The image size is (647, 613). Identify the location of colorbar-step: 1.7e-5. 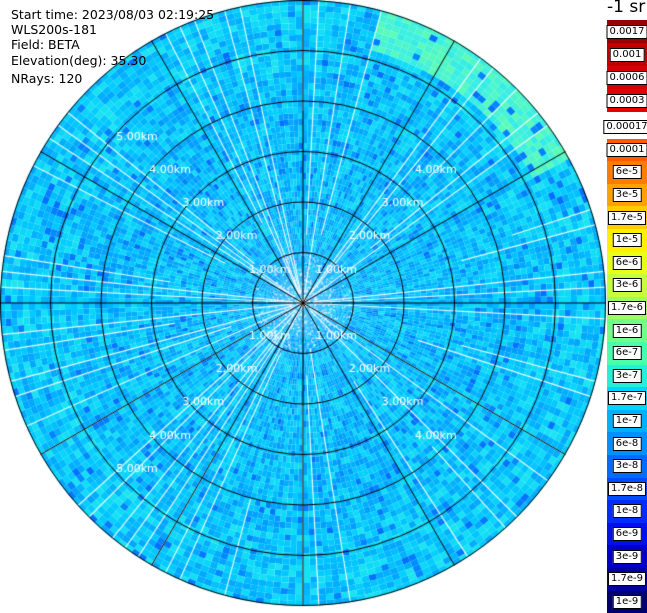
(627, 217).